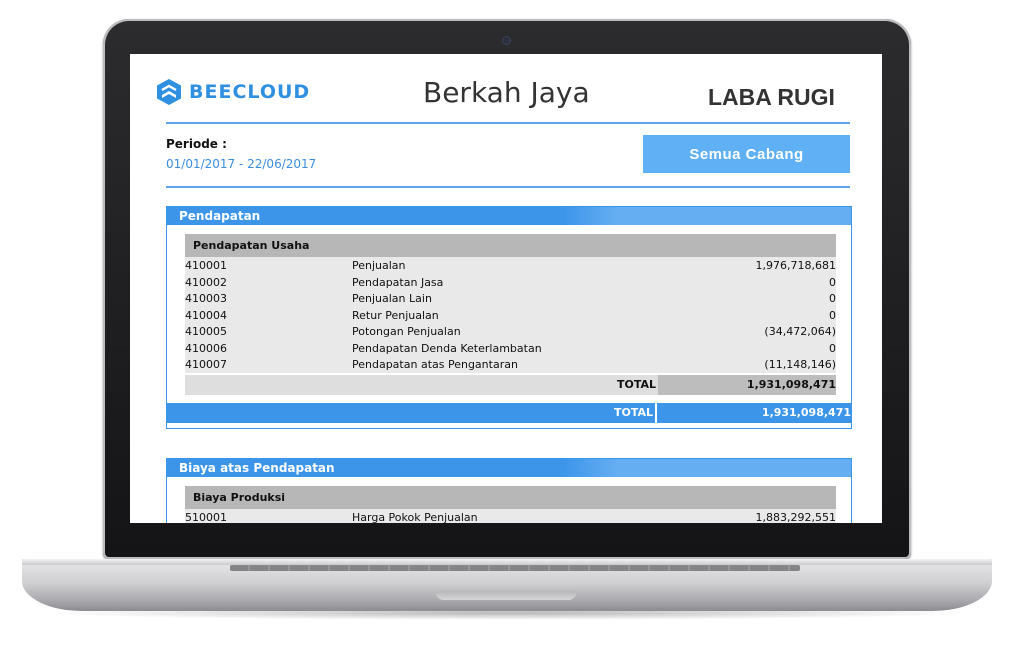 Image resolution: width=1024 pixels, height=657 pixels. I want to click on account-name: Potongan Penjualan, so click(406, 331).